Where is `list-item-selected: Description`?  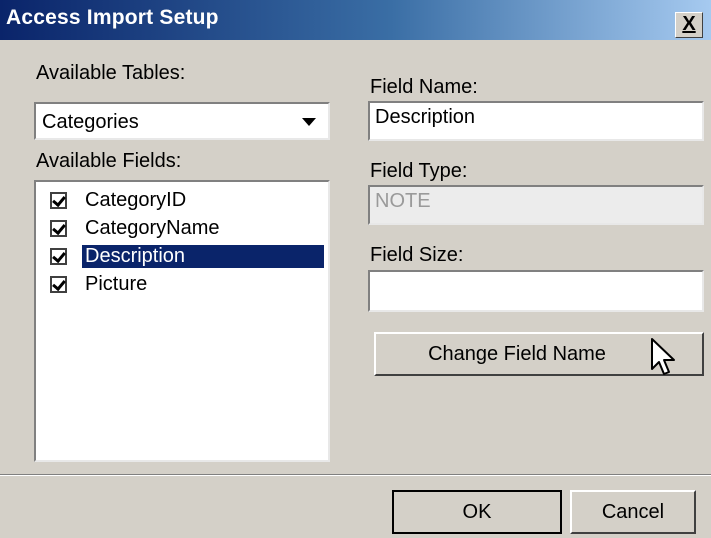 list-item-selected: Description is located at coordinates (187, 258).